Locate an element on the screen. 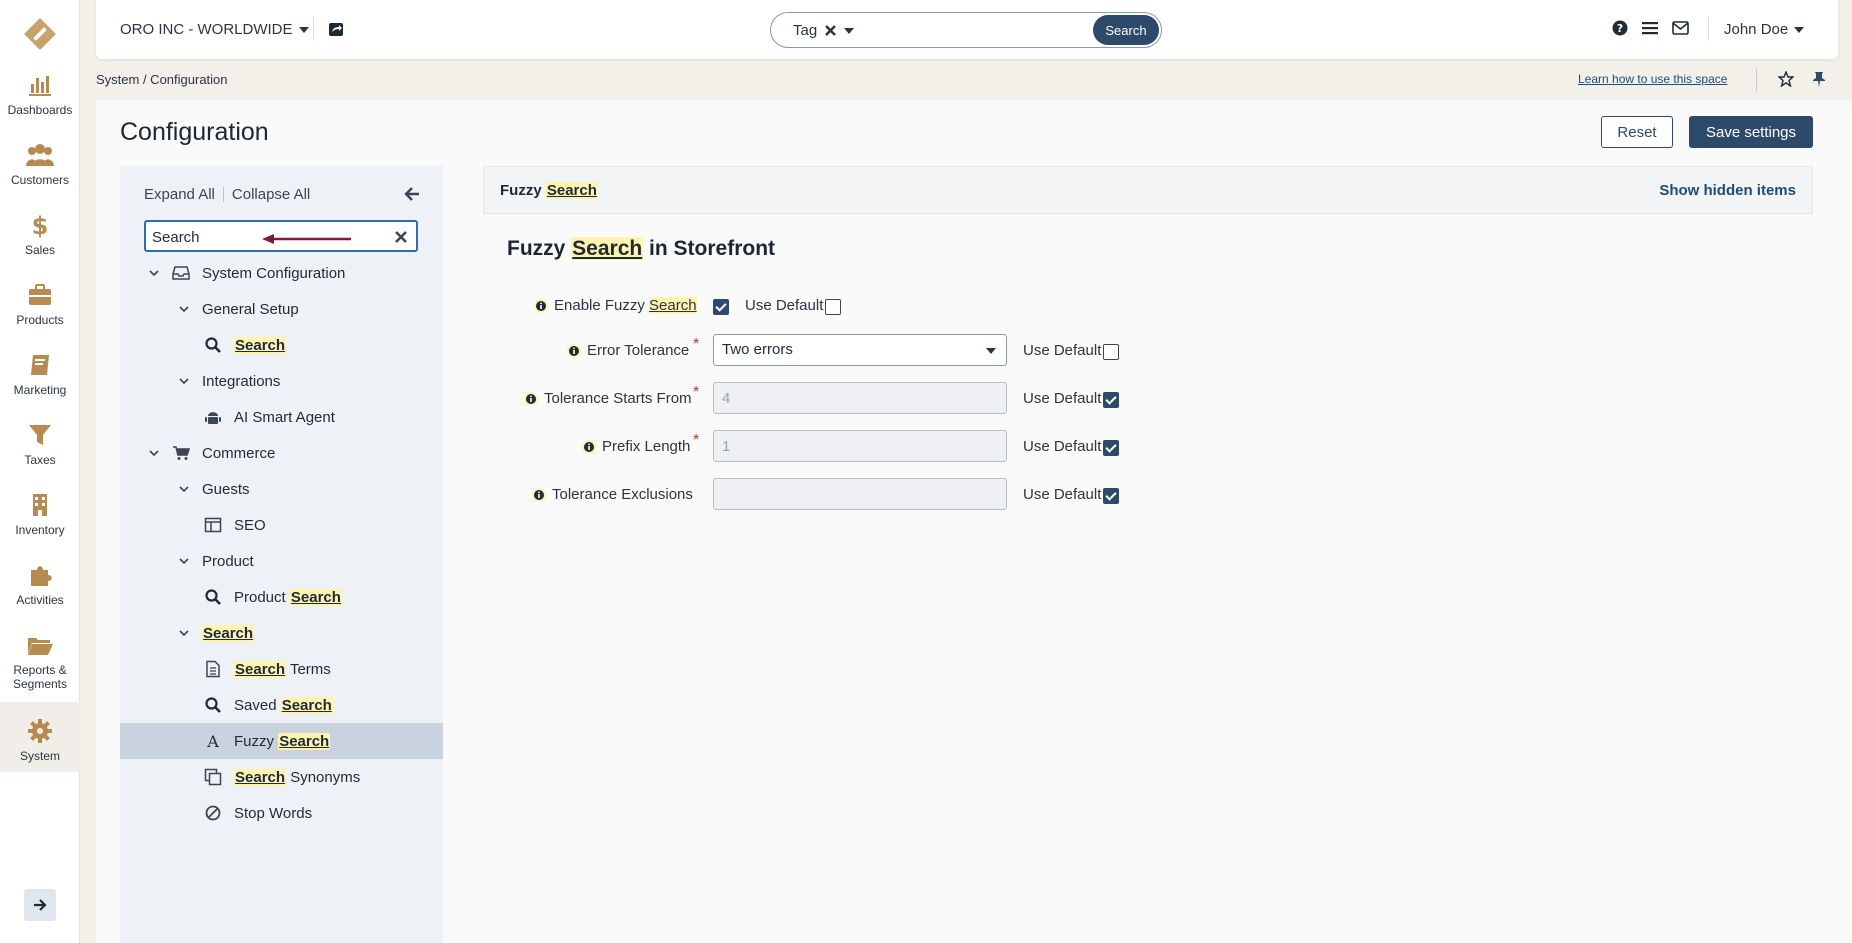 This screenshot has height=943, width=1852. required-marker: * is located at coordinates (696, 392).